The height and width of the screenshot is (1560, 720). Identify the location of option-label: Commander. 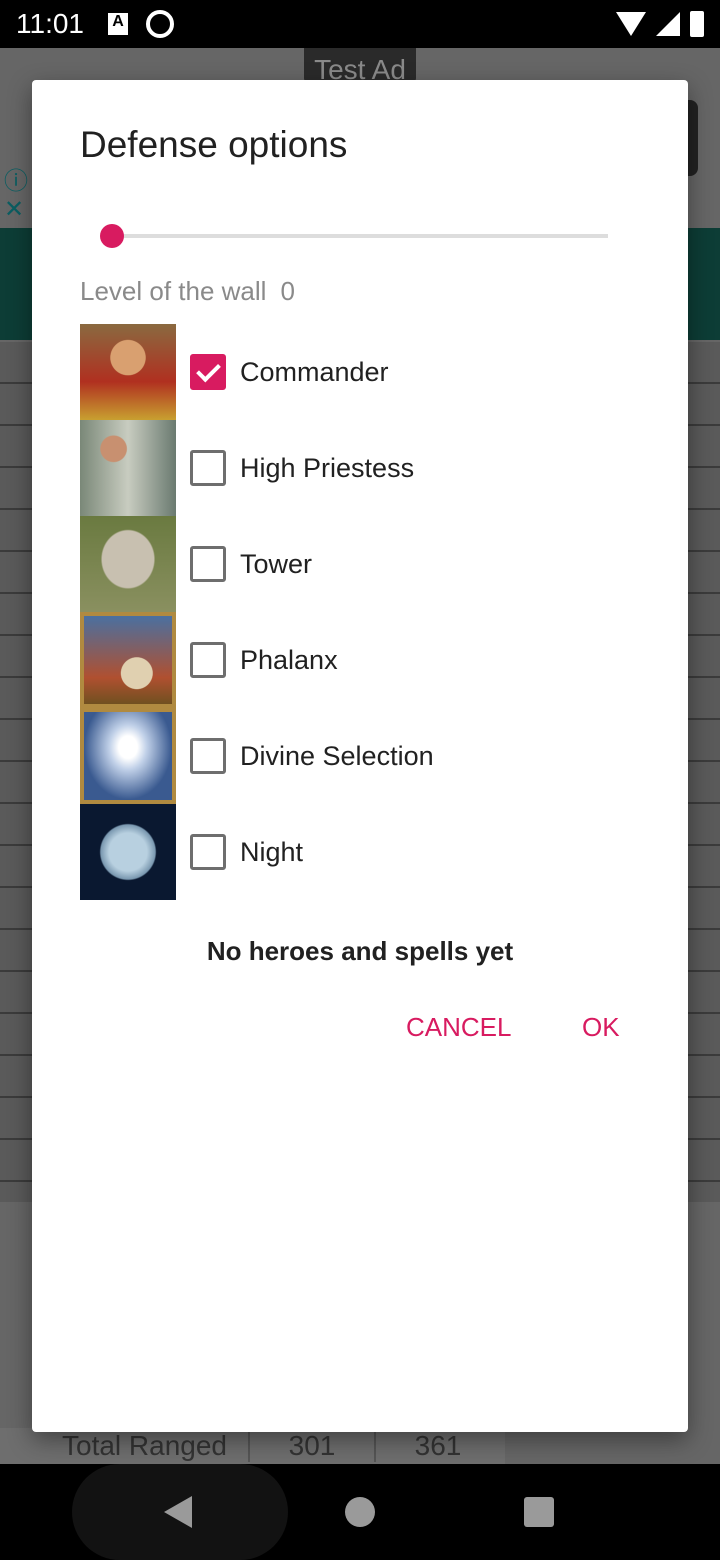
(314, 371).